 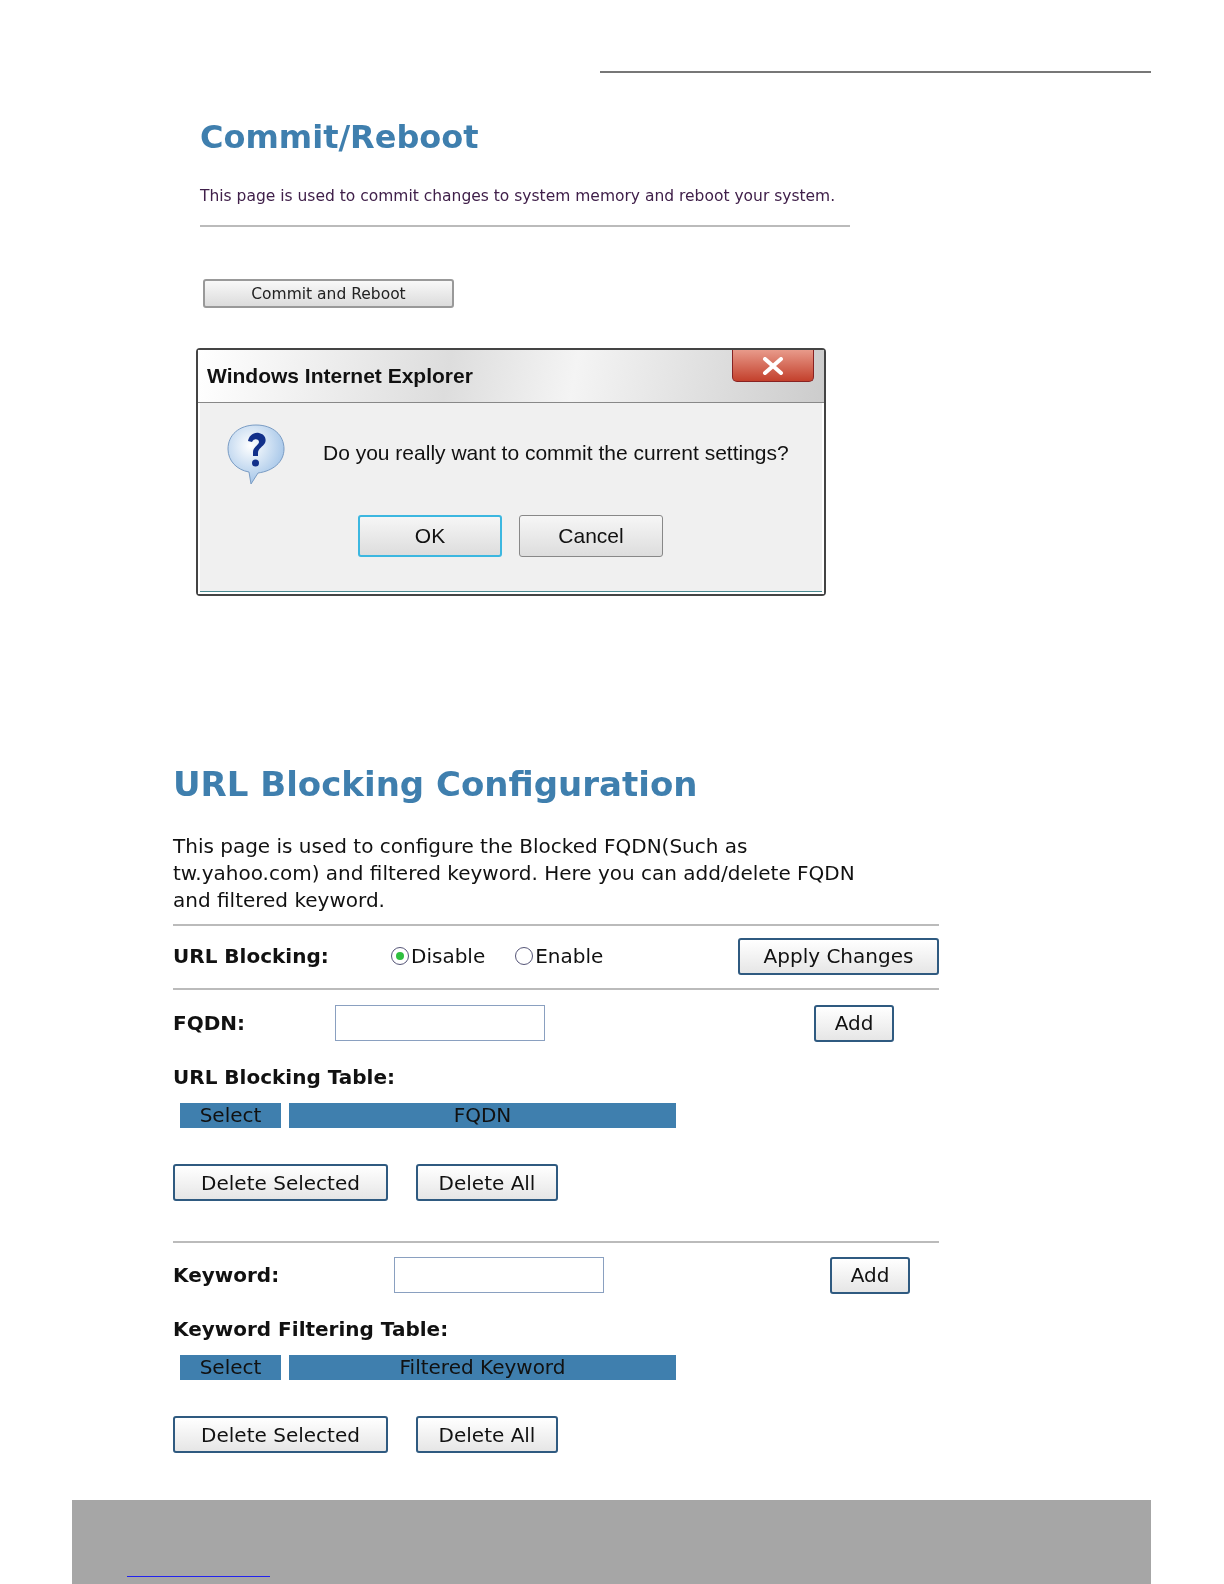 I want to click on question-icon, so click(x=256, y=453).